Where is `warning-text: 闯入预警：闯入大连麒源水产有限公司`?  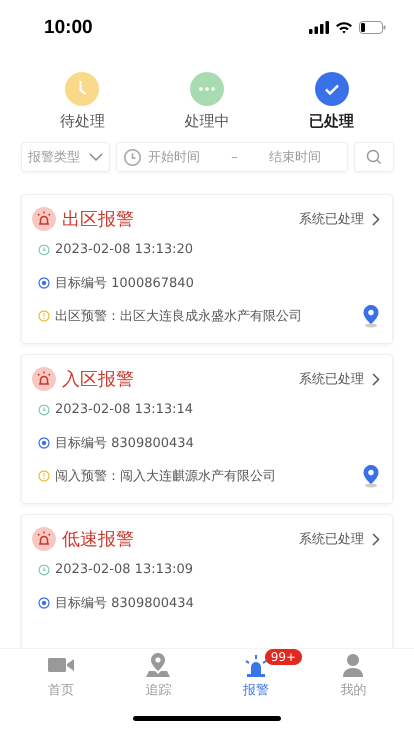 warning-text: 闯入预警：闯入大连麒源水产有限公司 is located at coordinates (165, 476).